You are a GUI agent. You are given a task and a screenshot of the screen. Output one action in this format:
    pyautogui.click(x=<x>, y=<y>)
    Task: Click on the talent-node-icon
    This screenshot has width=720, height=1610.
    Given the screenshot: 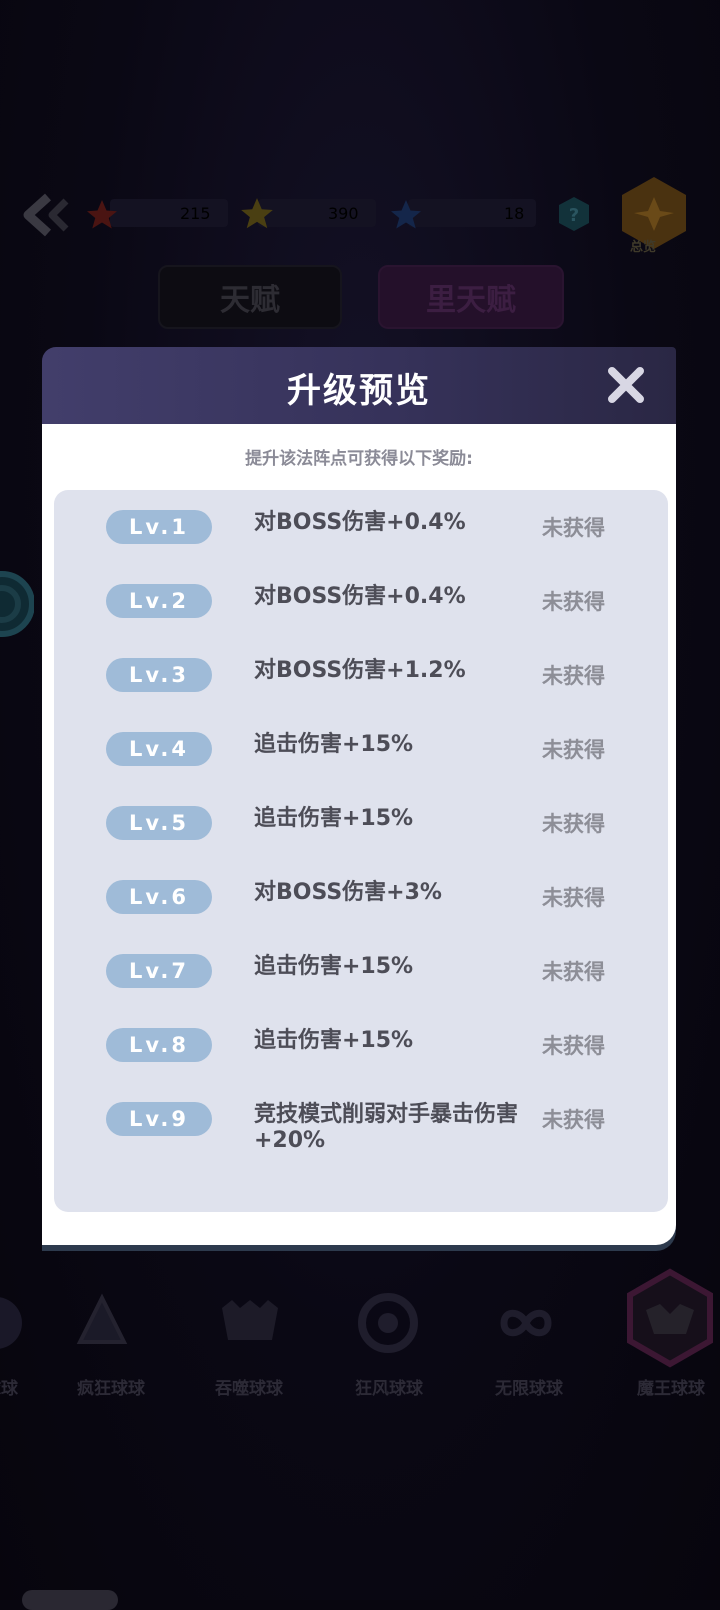 What is the action you would take?
    pyautogui.click(x=17, y=604)
    